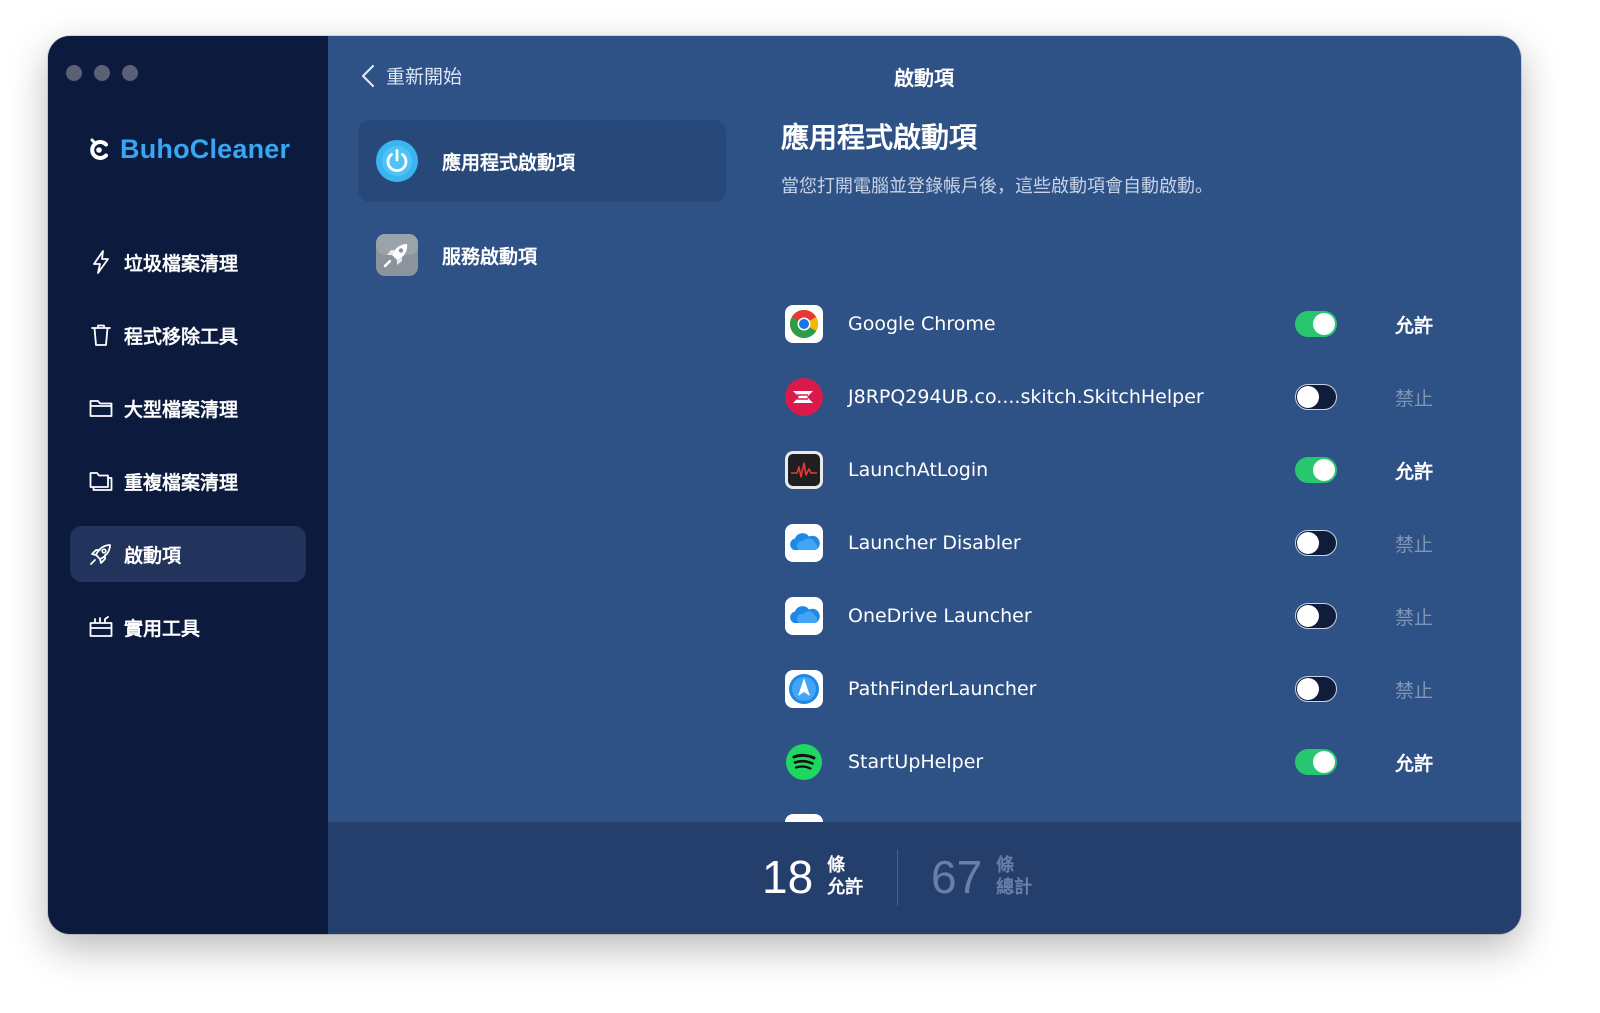 This screenshot has width=1600, height=1013. What do you see at coordinates (916, 762) in the screenshot?
I see `app-name: StartUpHelper` at bounding box center [916, 762].